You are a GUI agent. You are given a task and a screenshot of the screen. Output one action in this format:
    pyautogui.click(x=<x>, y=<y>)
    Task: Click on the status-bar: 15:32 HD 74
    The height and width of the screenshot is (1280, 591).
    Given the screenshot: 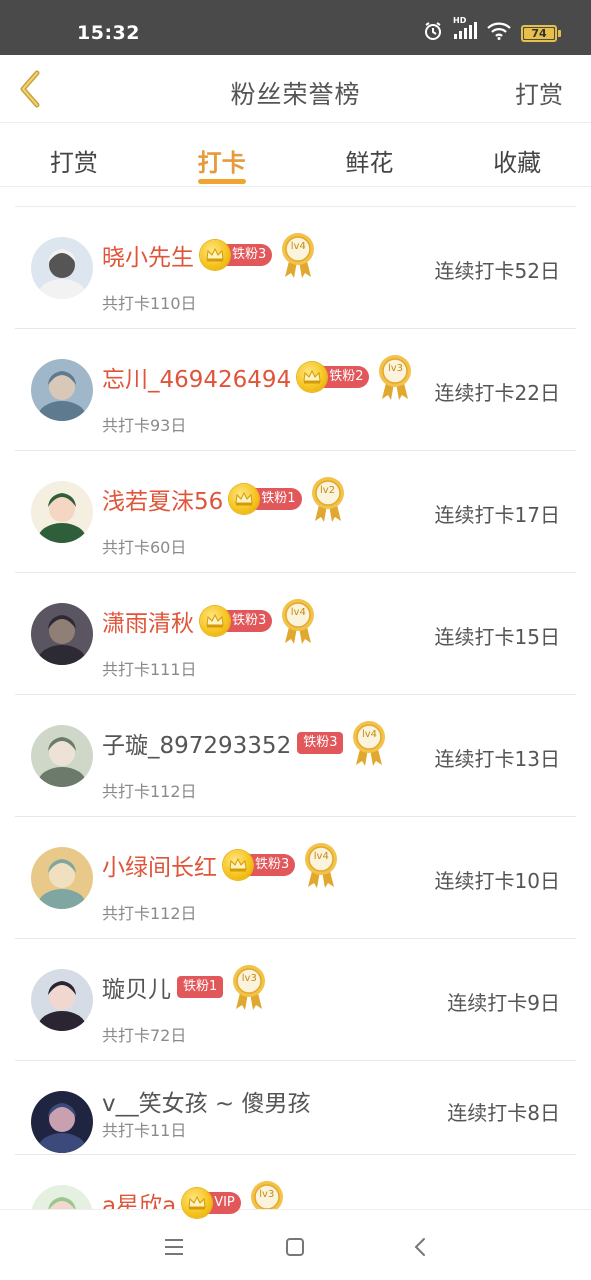 What is the action you would take?
    pyautogui.click(x=295, y=27)
    